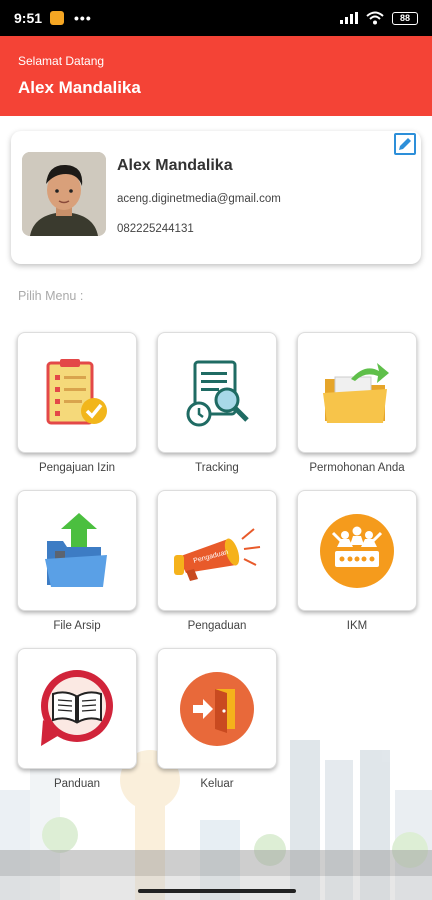  I want to click on battery-icon: 88, so click(405, 18).